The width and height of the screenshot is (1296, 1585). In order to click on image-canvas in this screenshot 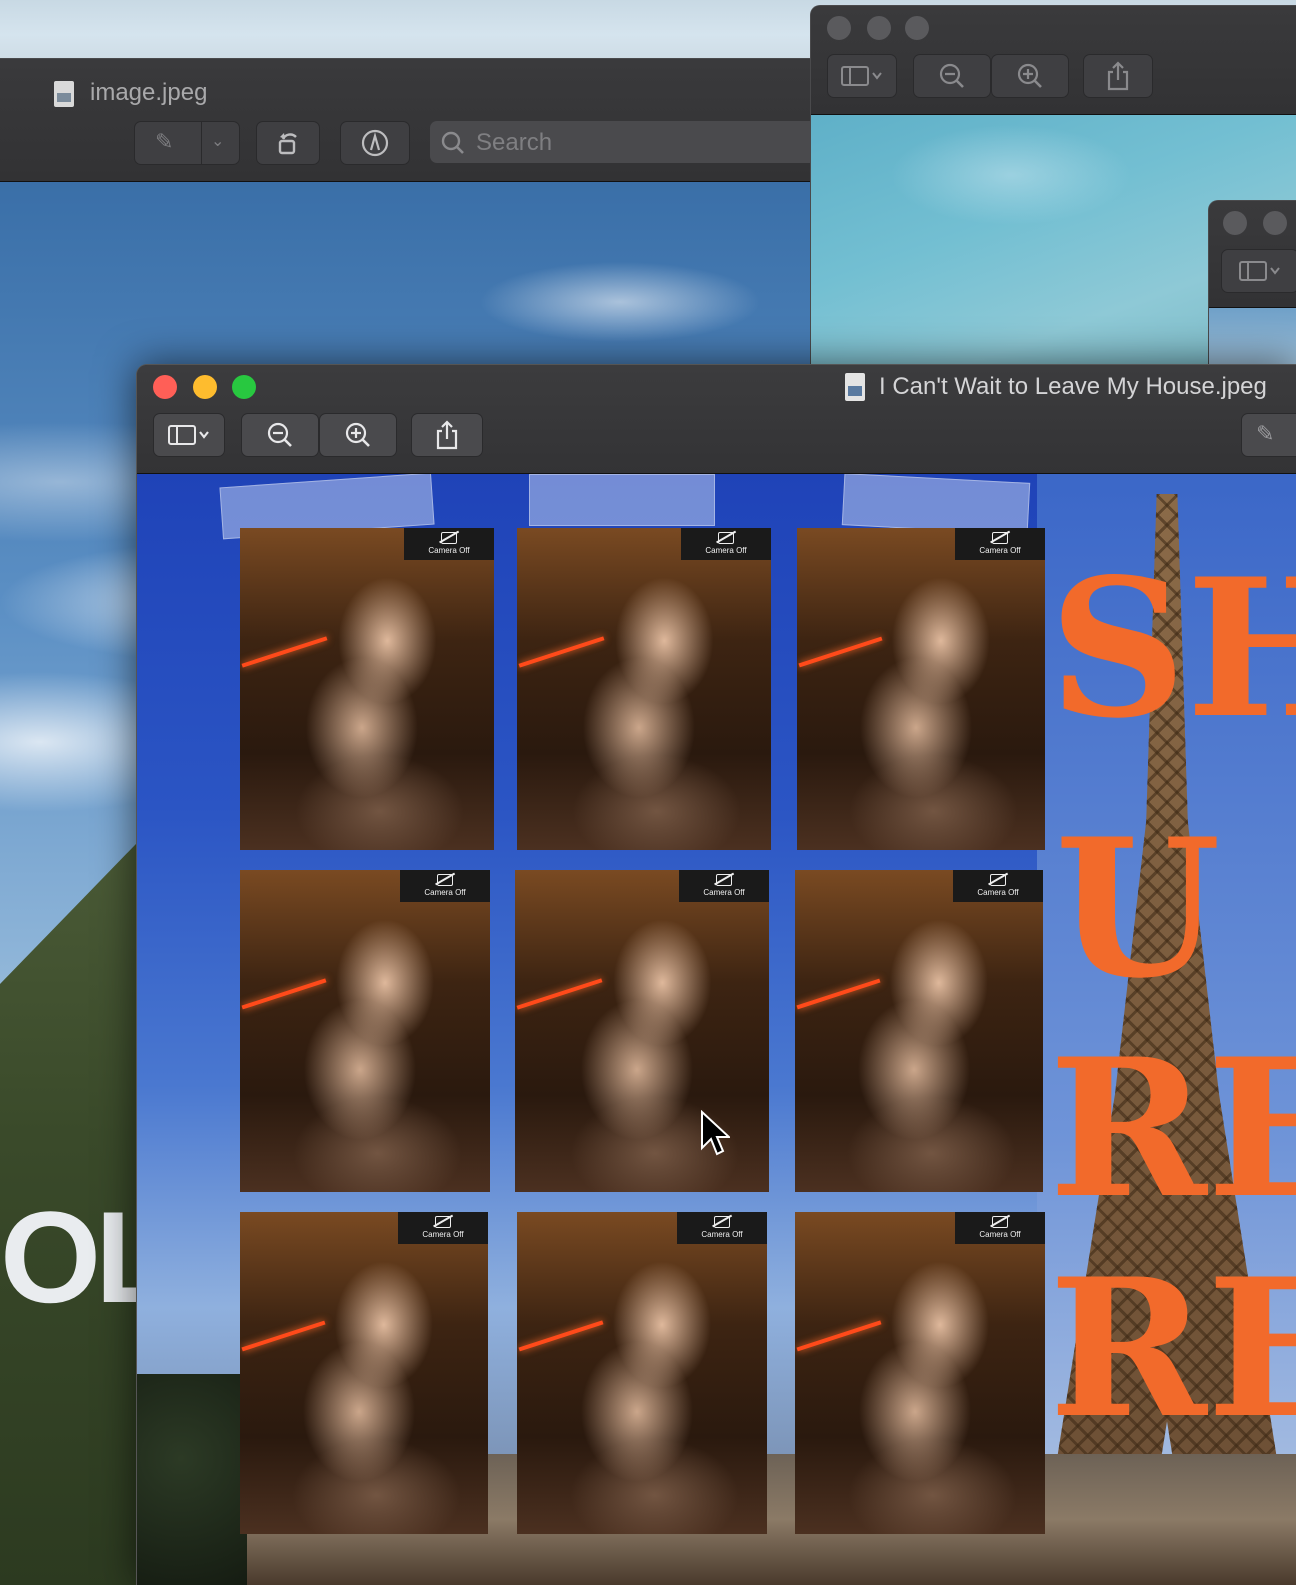, I will do `click(1252, 337)`.